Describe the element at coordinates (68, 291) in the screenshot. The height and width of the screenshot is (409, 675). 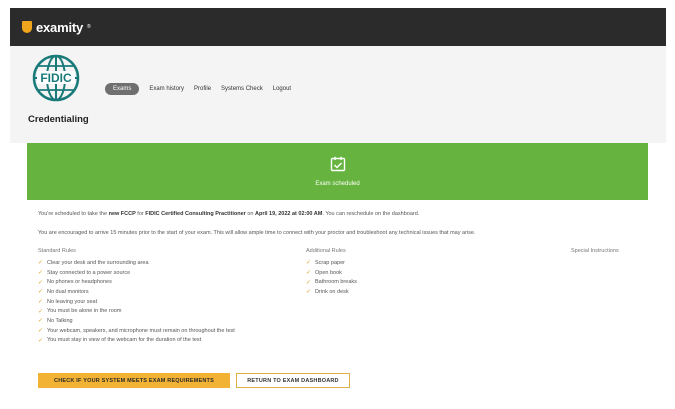
I see `rule-text: No dual monitors` at that location.